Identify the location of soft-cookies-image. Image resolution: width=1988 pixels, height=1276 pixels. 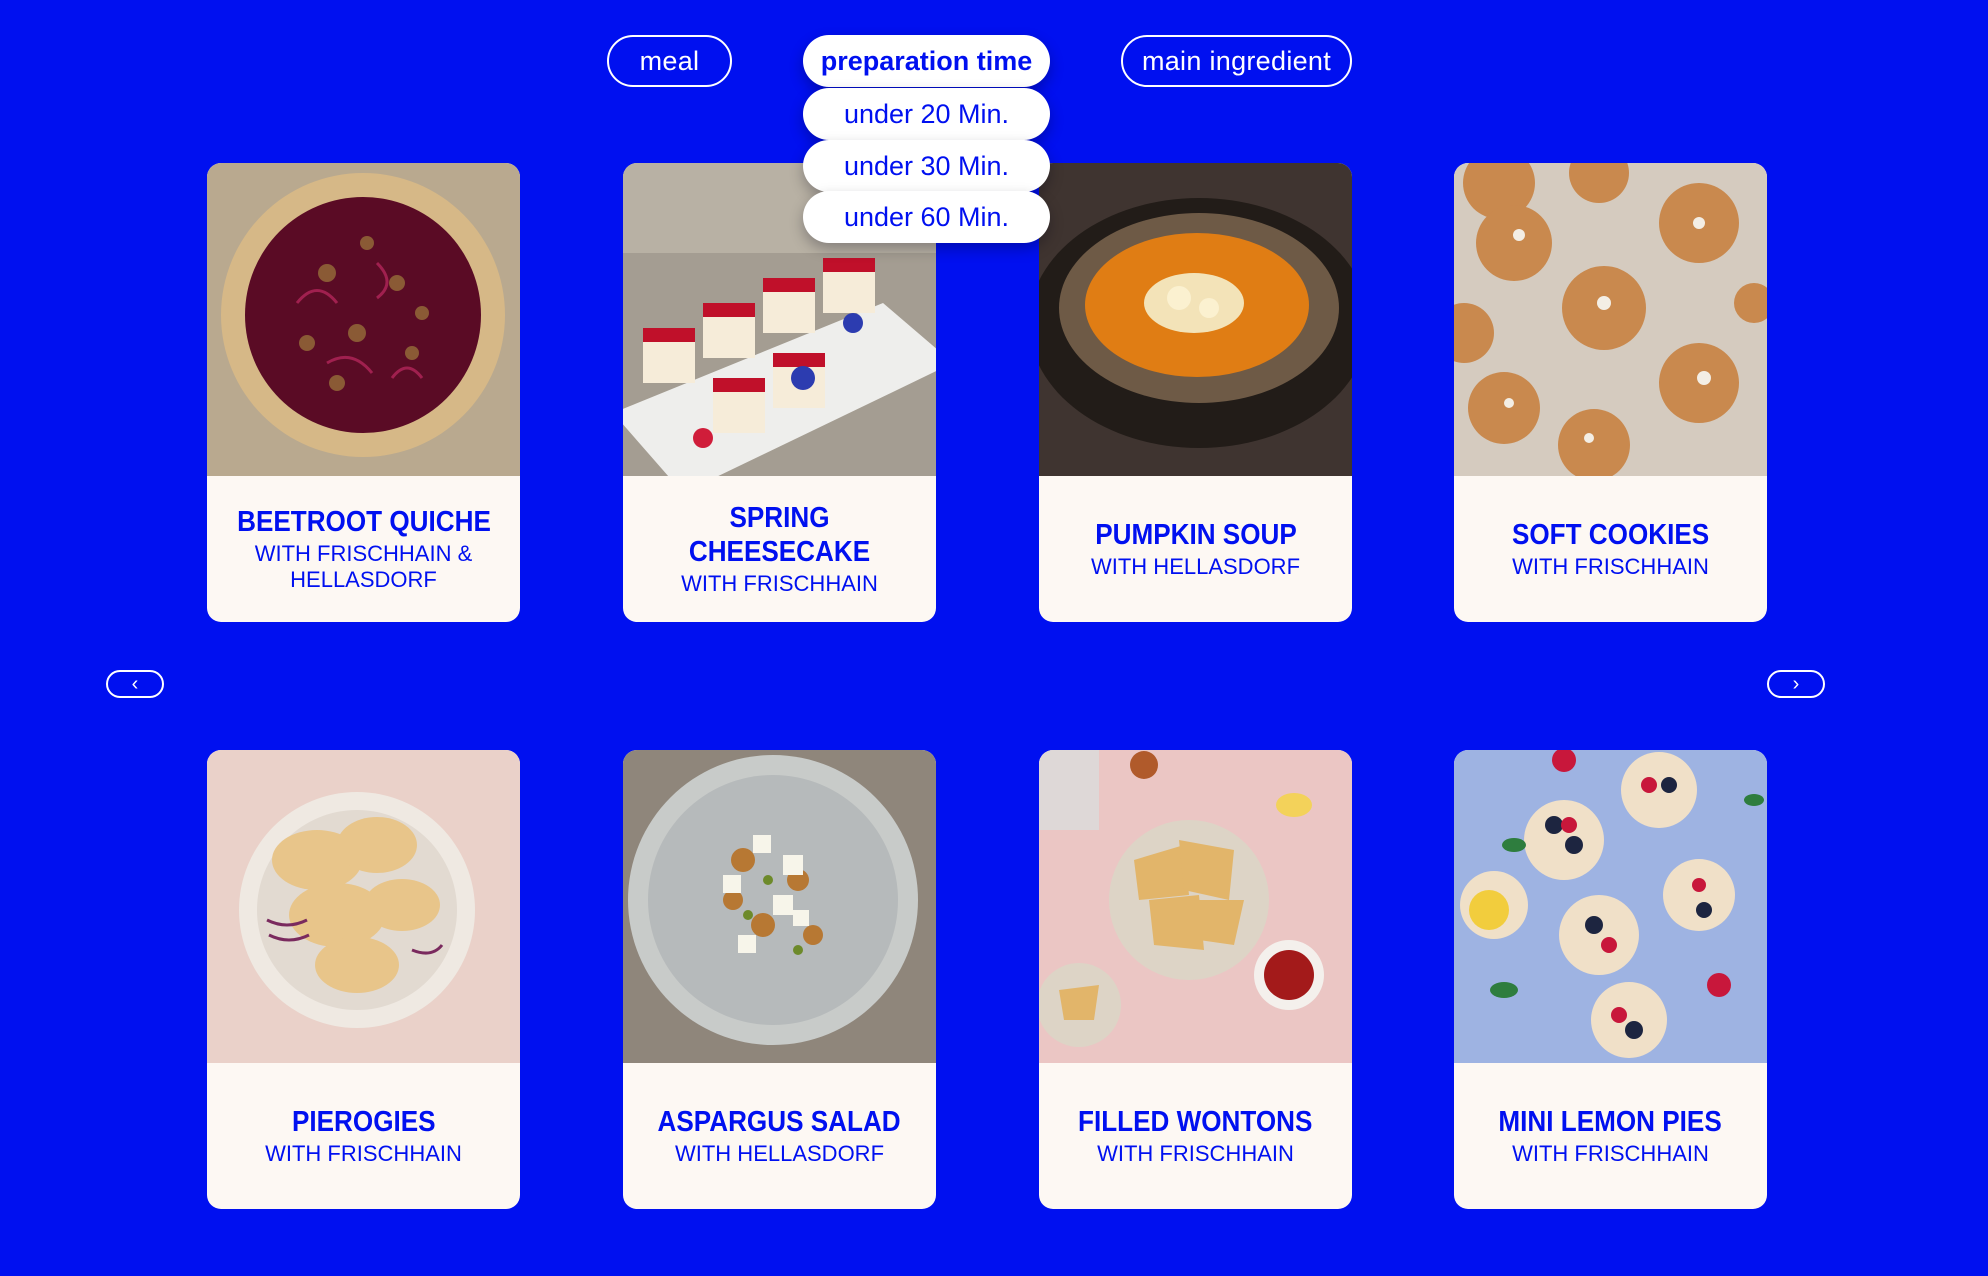
(1610, 319).